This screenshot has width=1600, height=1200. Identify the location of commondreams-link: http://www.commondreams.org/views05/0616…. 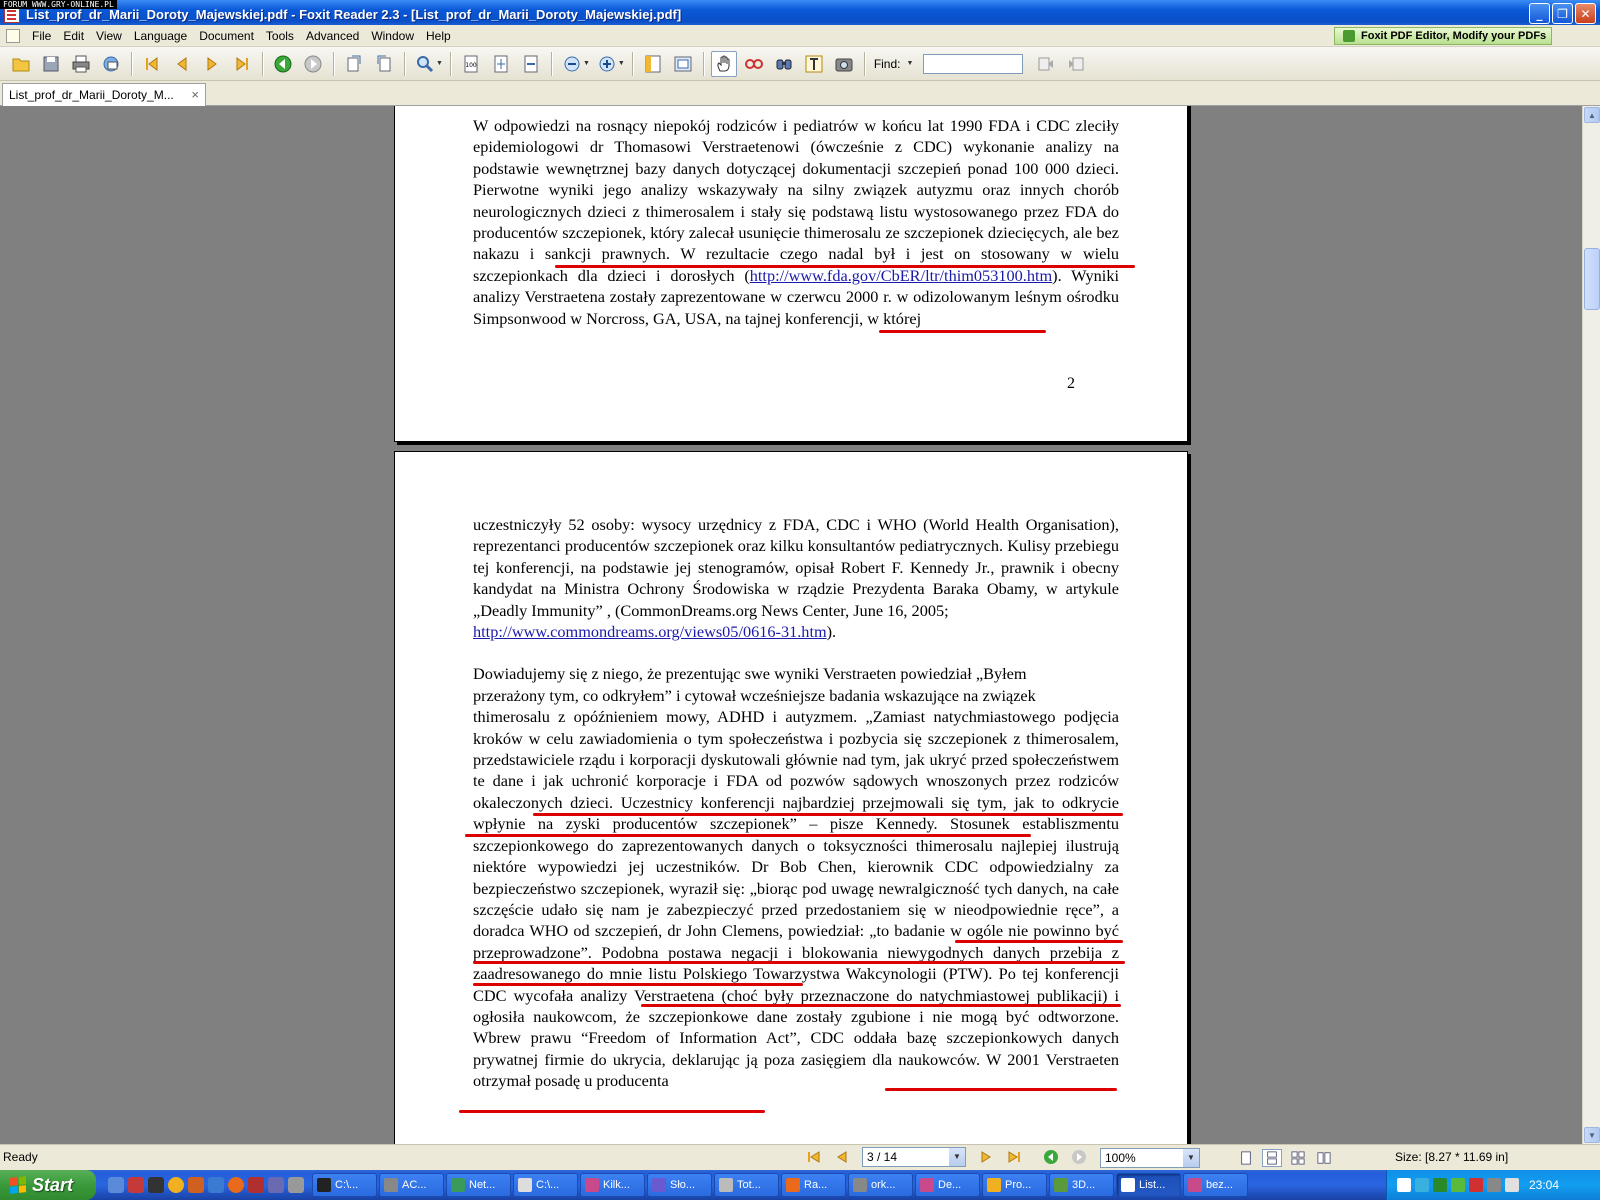
(650, 631).